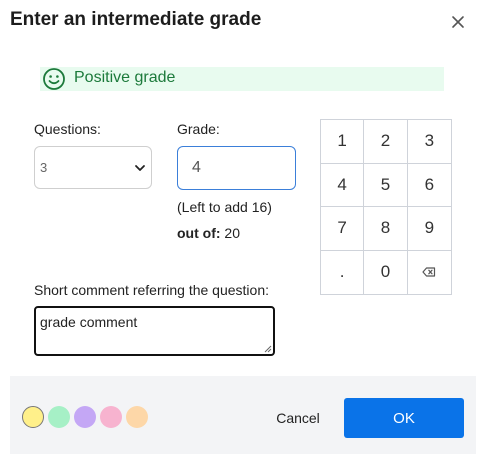 The image size is (485, 454). I want to click on backspace-icon, so click(429, 272).